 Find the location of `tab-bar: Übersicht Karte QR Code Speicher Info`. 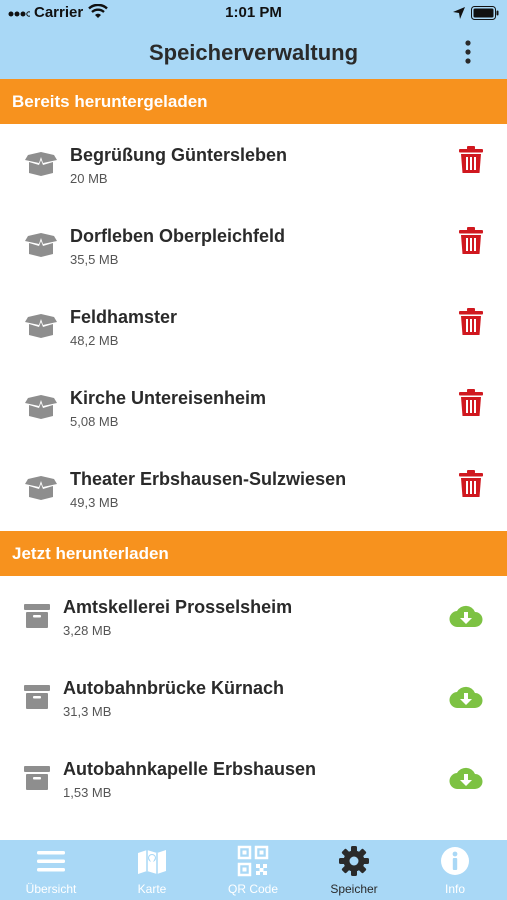

tab-bar: Übersicht Karte QR Code Speicher Info is located at coordinates (253, 870).